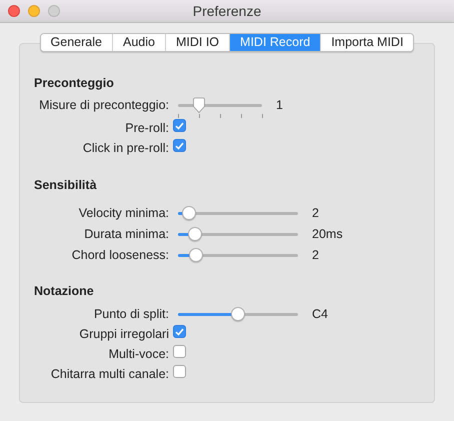 This screenshot has width=454, height=421. I want to click on minimize-button, so click(34, 11).